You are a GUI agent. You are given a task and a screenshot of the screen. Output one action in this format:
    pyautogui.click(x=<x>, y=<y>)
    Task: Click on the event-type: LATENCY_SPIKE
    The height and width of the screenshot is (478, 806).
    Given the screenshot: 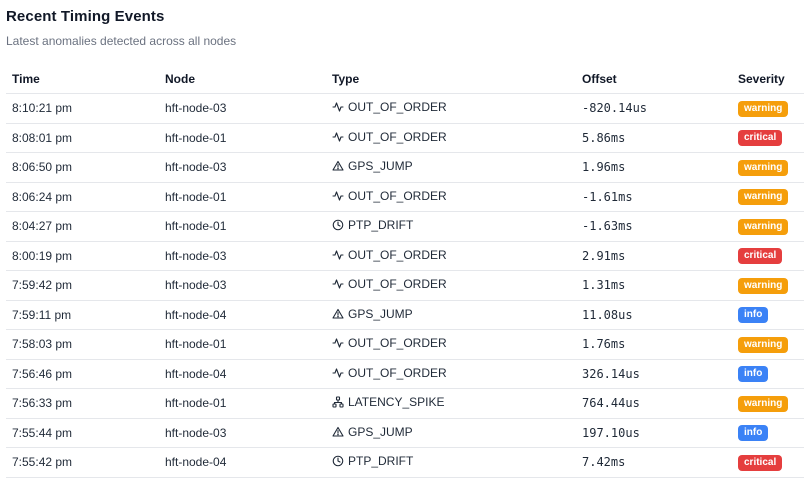 What is the action you would take?
    pyautogui.click(x=388, y=402)
    